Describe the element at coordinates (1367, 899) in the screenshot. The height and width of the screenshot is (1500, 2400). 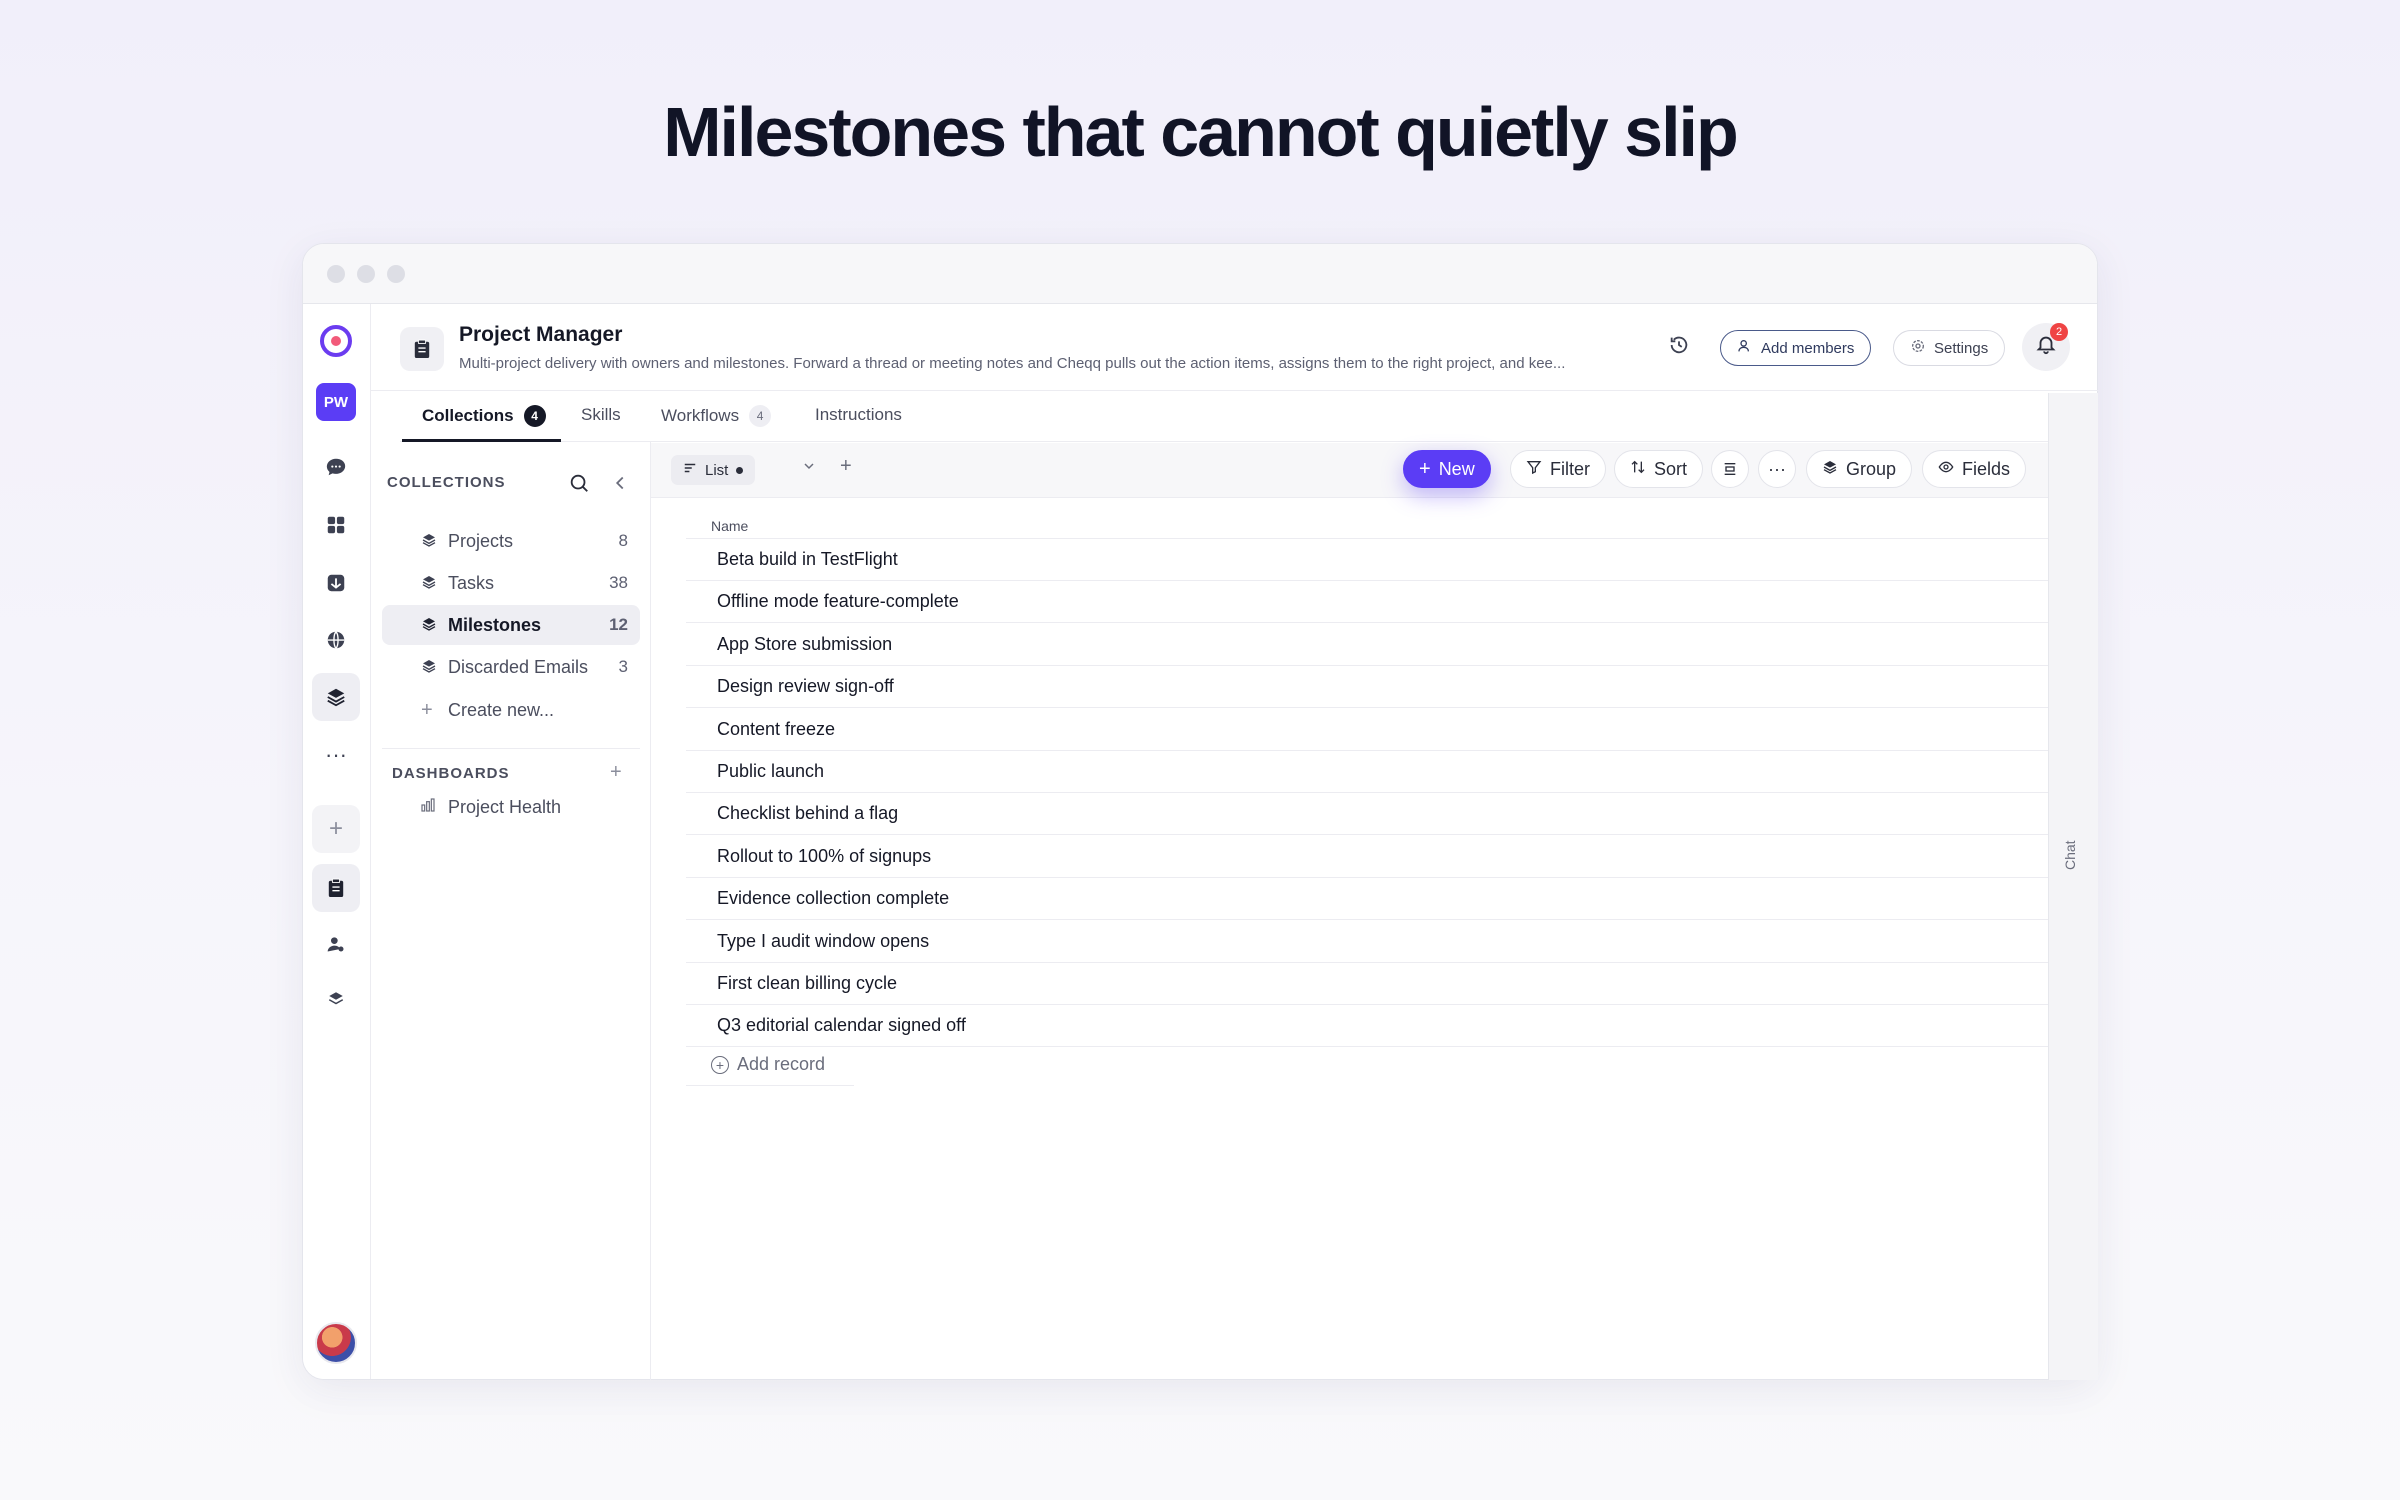
I see `table-row: Evidence collection complete` at that location.